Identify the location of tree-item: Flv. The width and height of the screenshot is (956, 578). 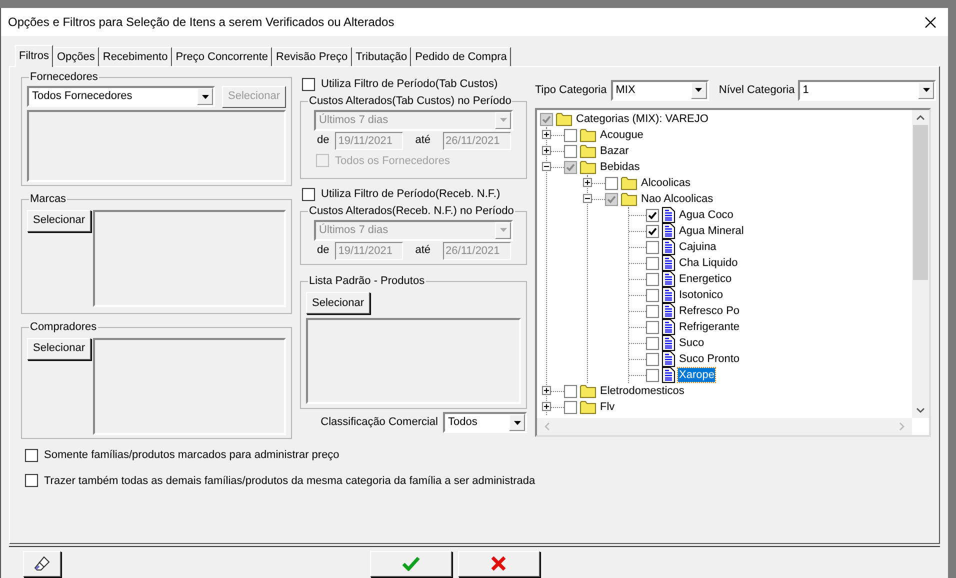
(607, 407).